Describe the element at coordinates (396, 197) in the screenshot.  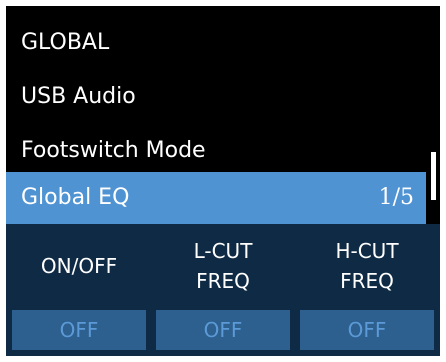
I see `page-indicator: 1/5` at that location.